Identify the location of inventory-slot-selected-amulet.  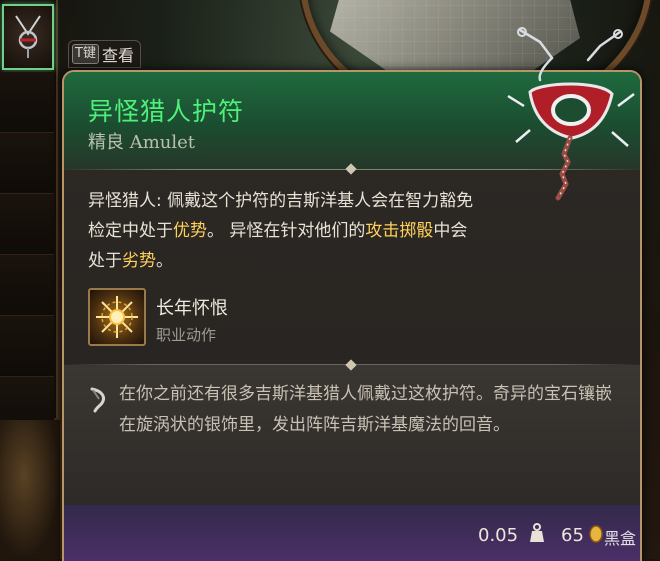
(28, 37).